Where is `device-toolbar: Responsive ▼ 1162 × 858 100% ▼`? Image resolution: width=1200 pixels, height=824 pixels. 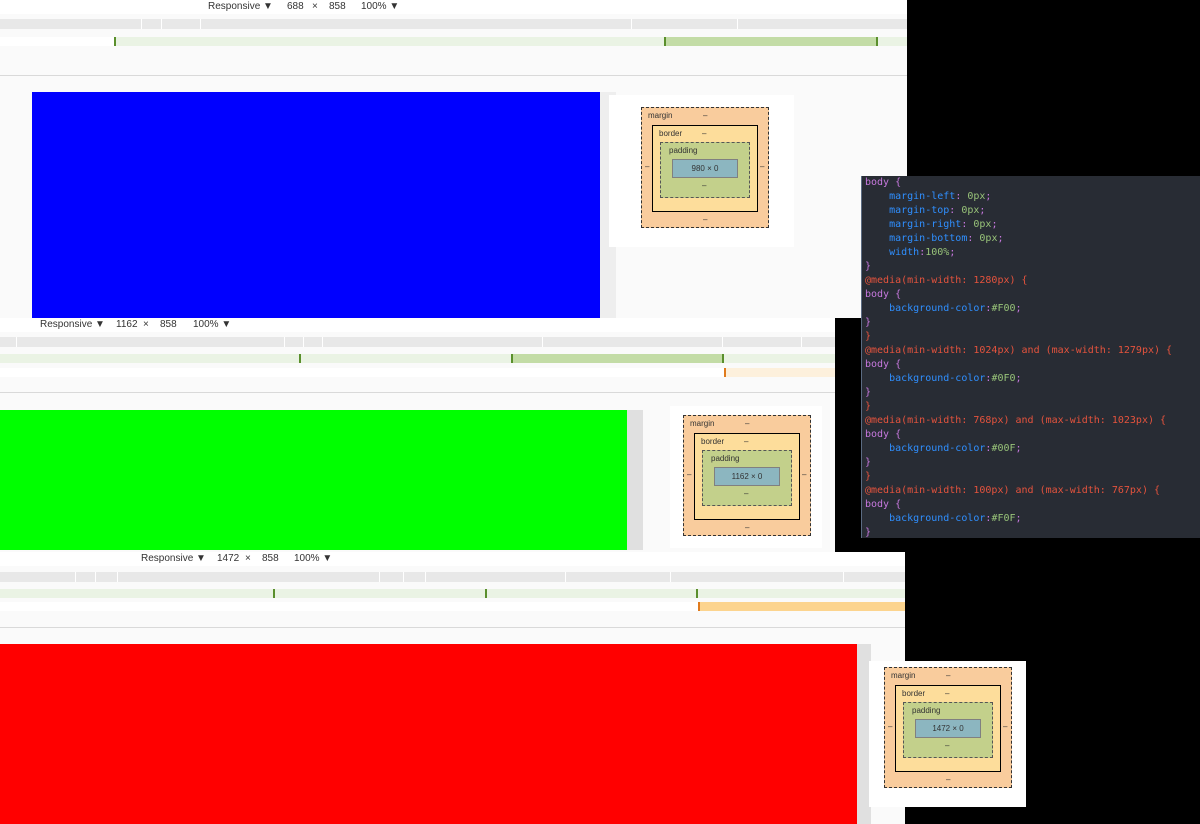
device-toolbar: Responsive ▼ 1162 × 858 100% ▼ is located at coordinates (417, 325).